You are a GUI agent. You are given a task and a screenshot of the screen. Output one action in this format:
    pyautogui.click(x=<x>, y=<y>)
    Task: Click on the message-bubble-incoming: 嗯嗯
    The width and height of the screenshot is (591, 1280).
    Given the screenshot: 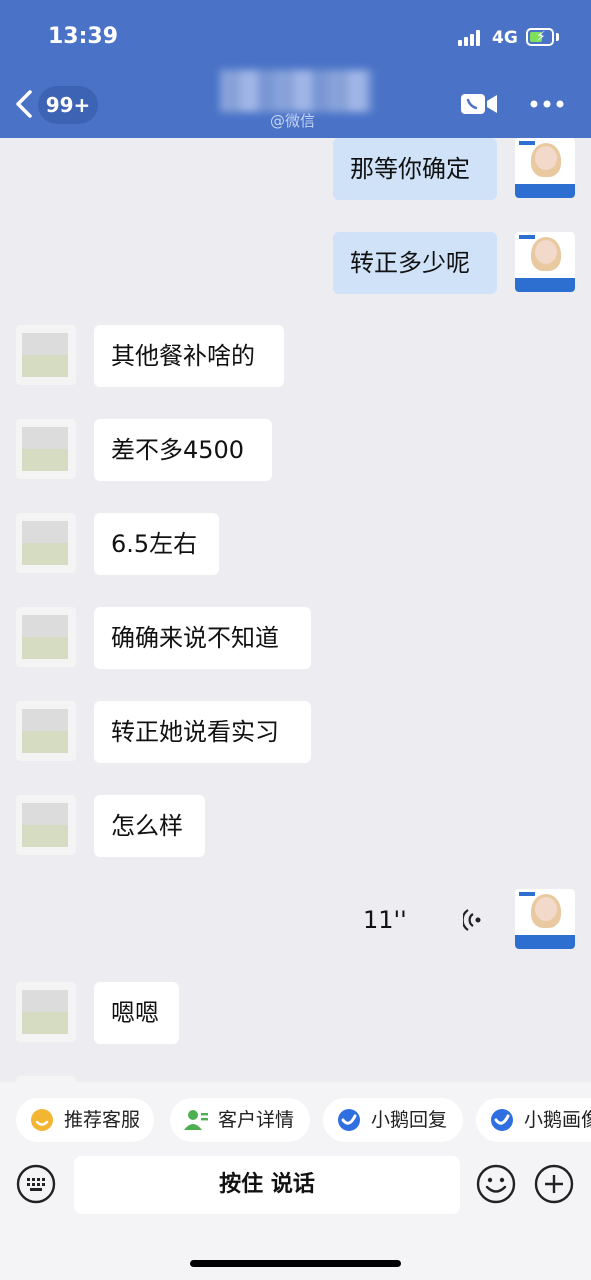 What is the action you would take?
    pyautogui.click(x=136, y=1013)
    